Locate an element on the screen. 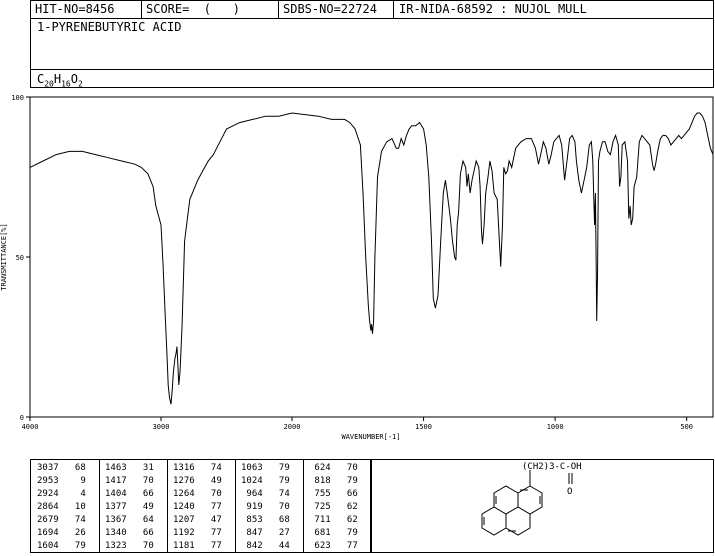  peak-row: 1367 64 is located at coordinates (129, 520).